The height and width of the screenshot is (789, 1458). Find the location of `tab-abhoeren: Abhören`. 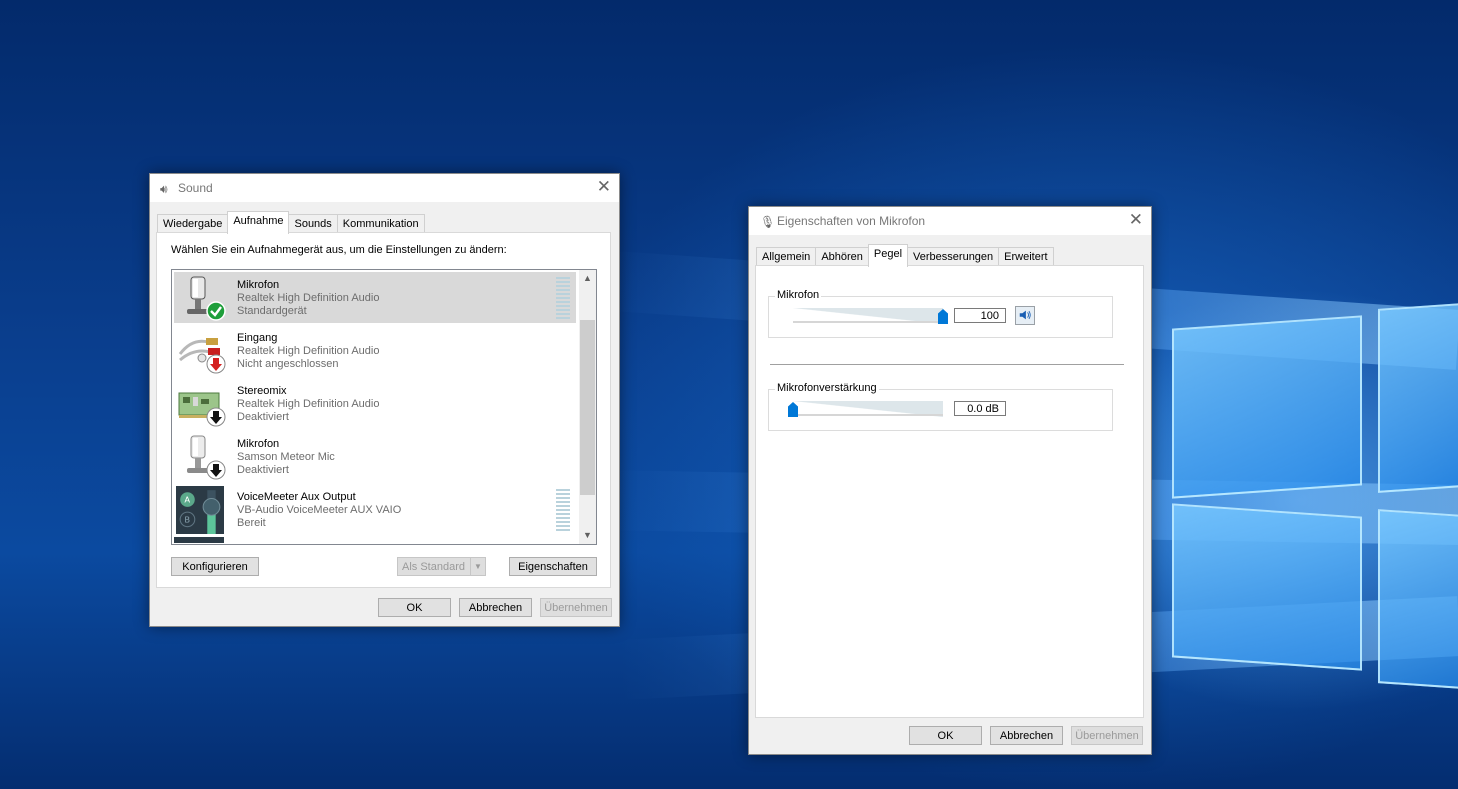

tab-abhoeren: Abhören is located at coordinates (842, 257).